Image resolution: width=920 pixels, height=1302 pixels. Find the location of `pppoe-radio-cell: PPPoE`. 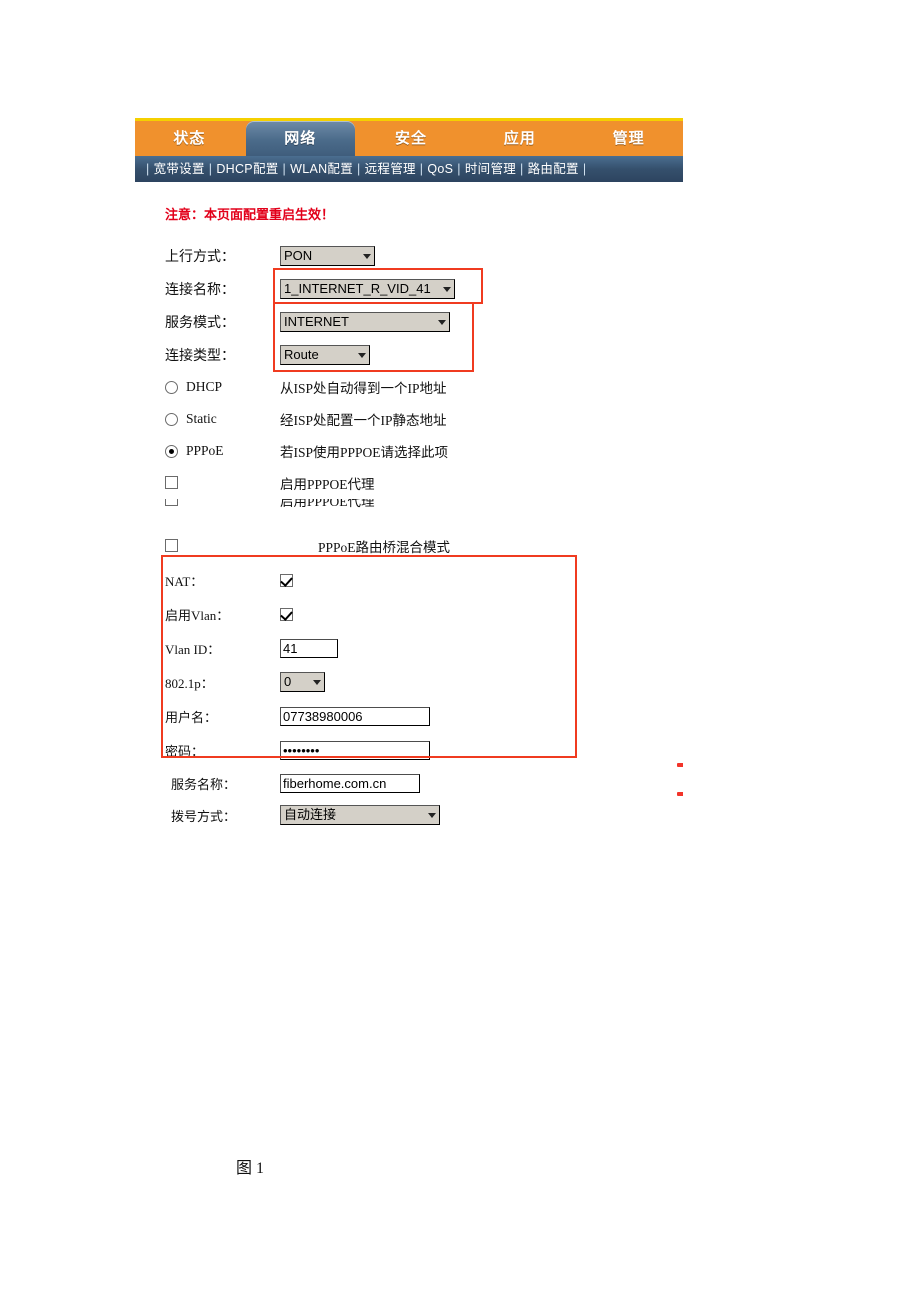

pppoe-radio-cell: PPPoE is located at coordinates (222, 451).